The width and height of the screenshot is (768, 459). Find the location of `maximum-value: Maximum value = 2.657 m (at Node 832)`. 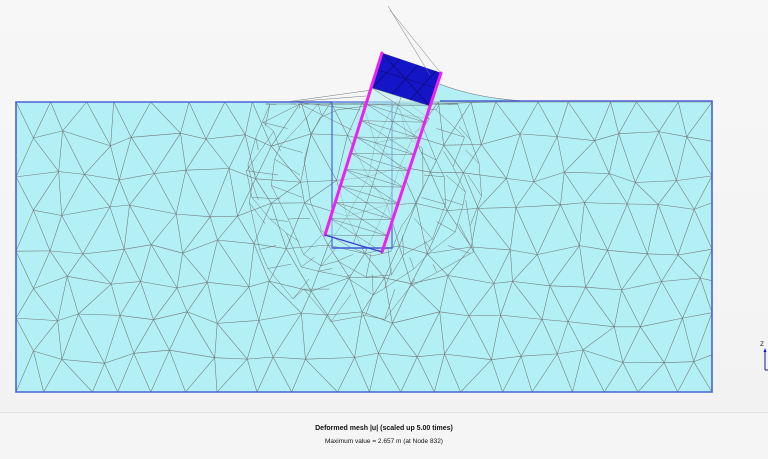

maximum-value: Maximum value = 2.657 m (at Node 832) is located at coordinates (384, 441).